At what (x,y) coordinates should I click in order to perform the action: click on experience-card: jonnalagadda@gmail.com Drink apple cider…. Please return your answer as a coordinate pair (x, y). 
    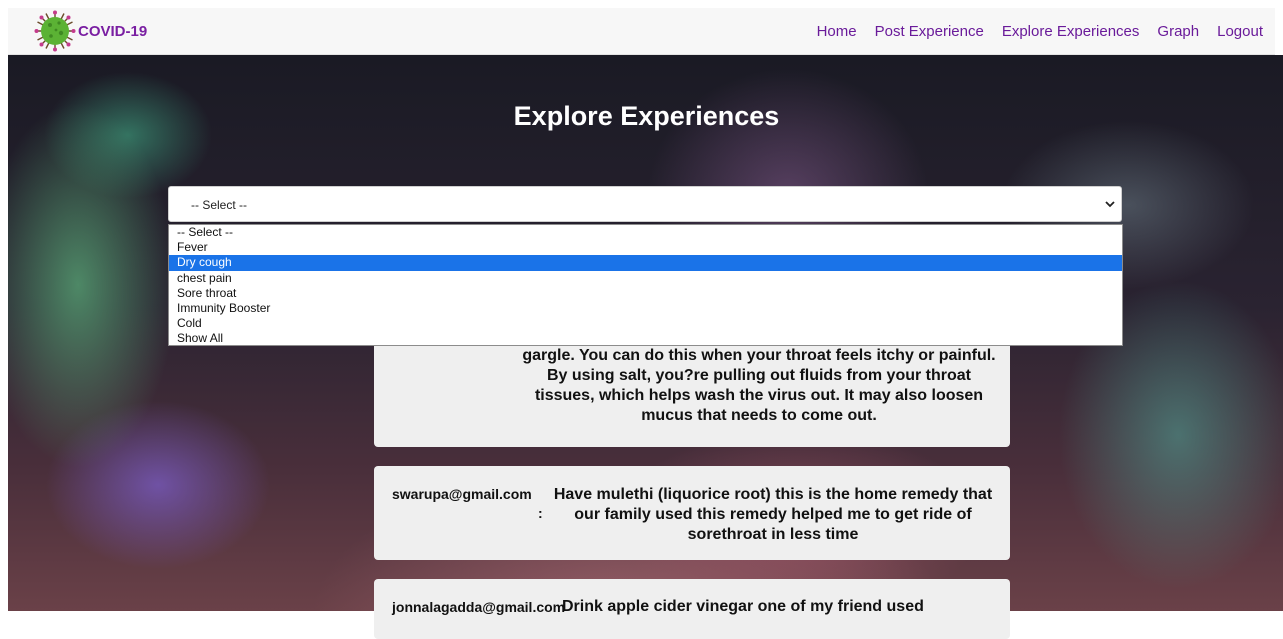
    Looking at the image, I should click on (692, 609).